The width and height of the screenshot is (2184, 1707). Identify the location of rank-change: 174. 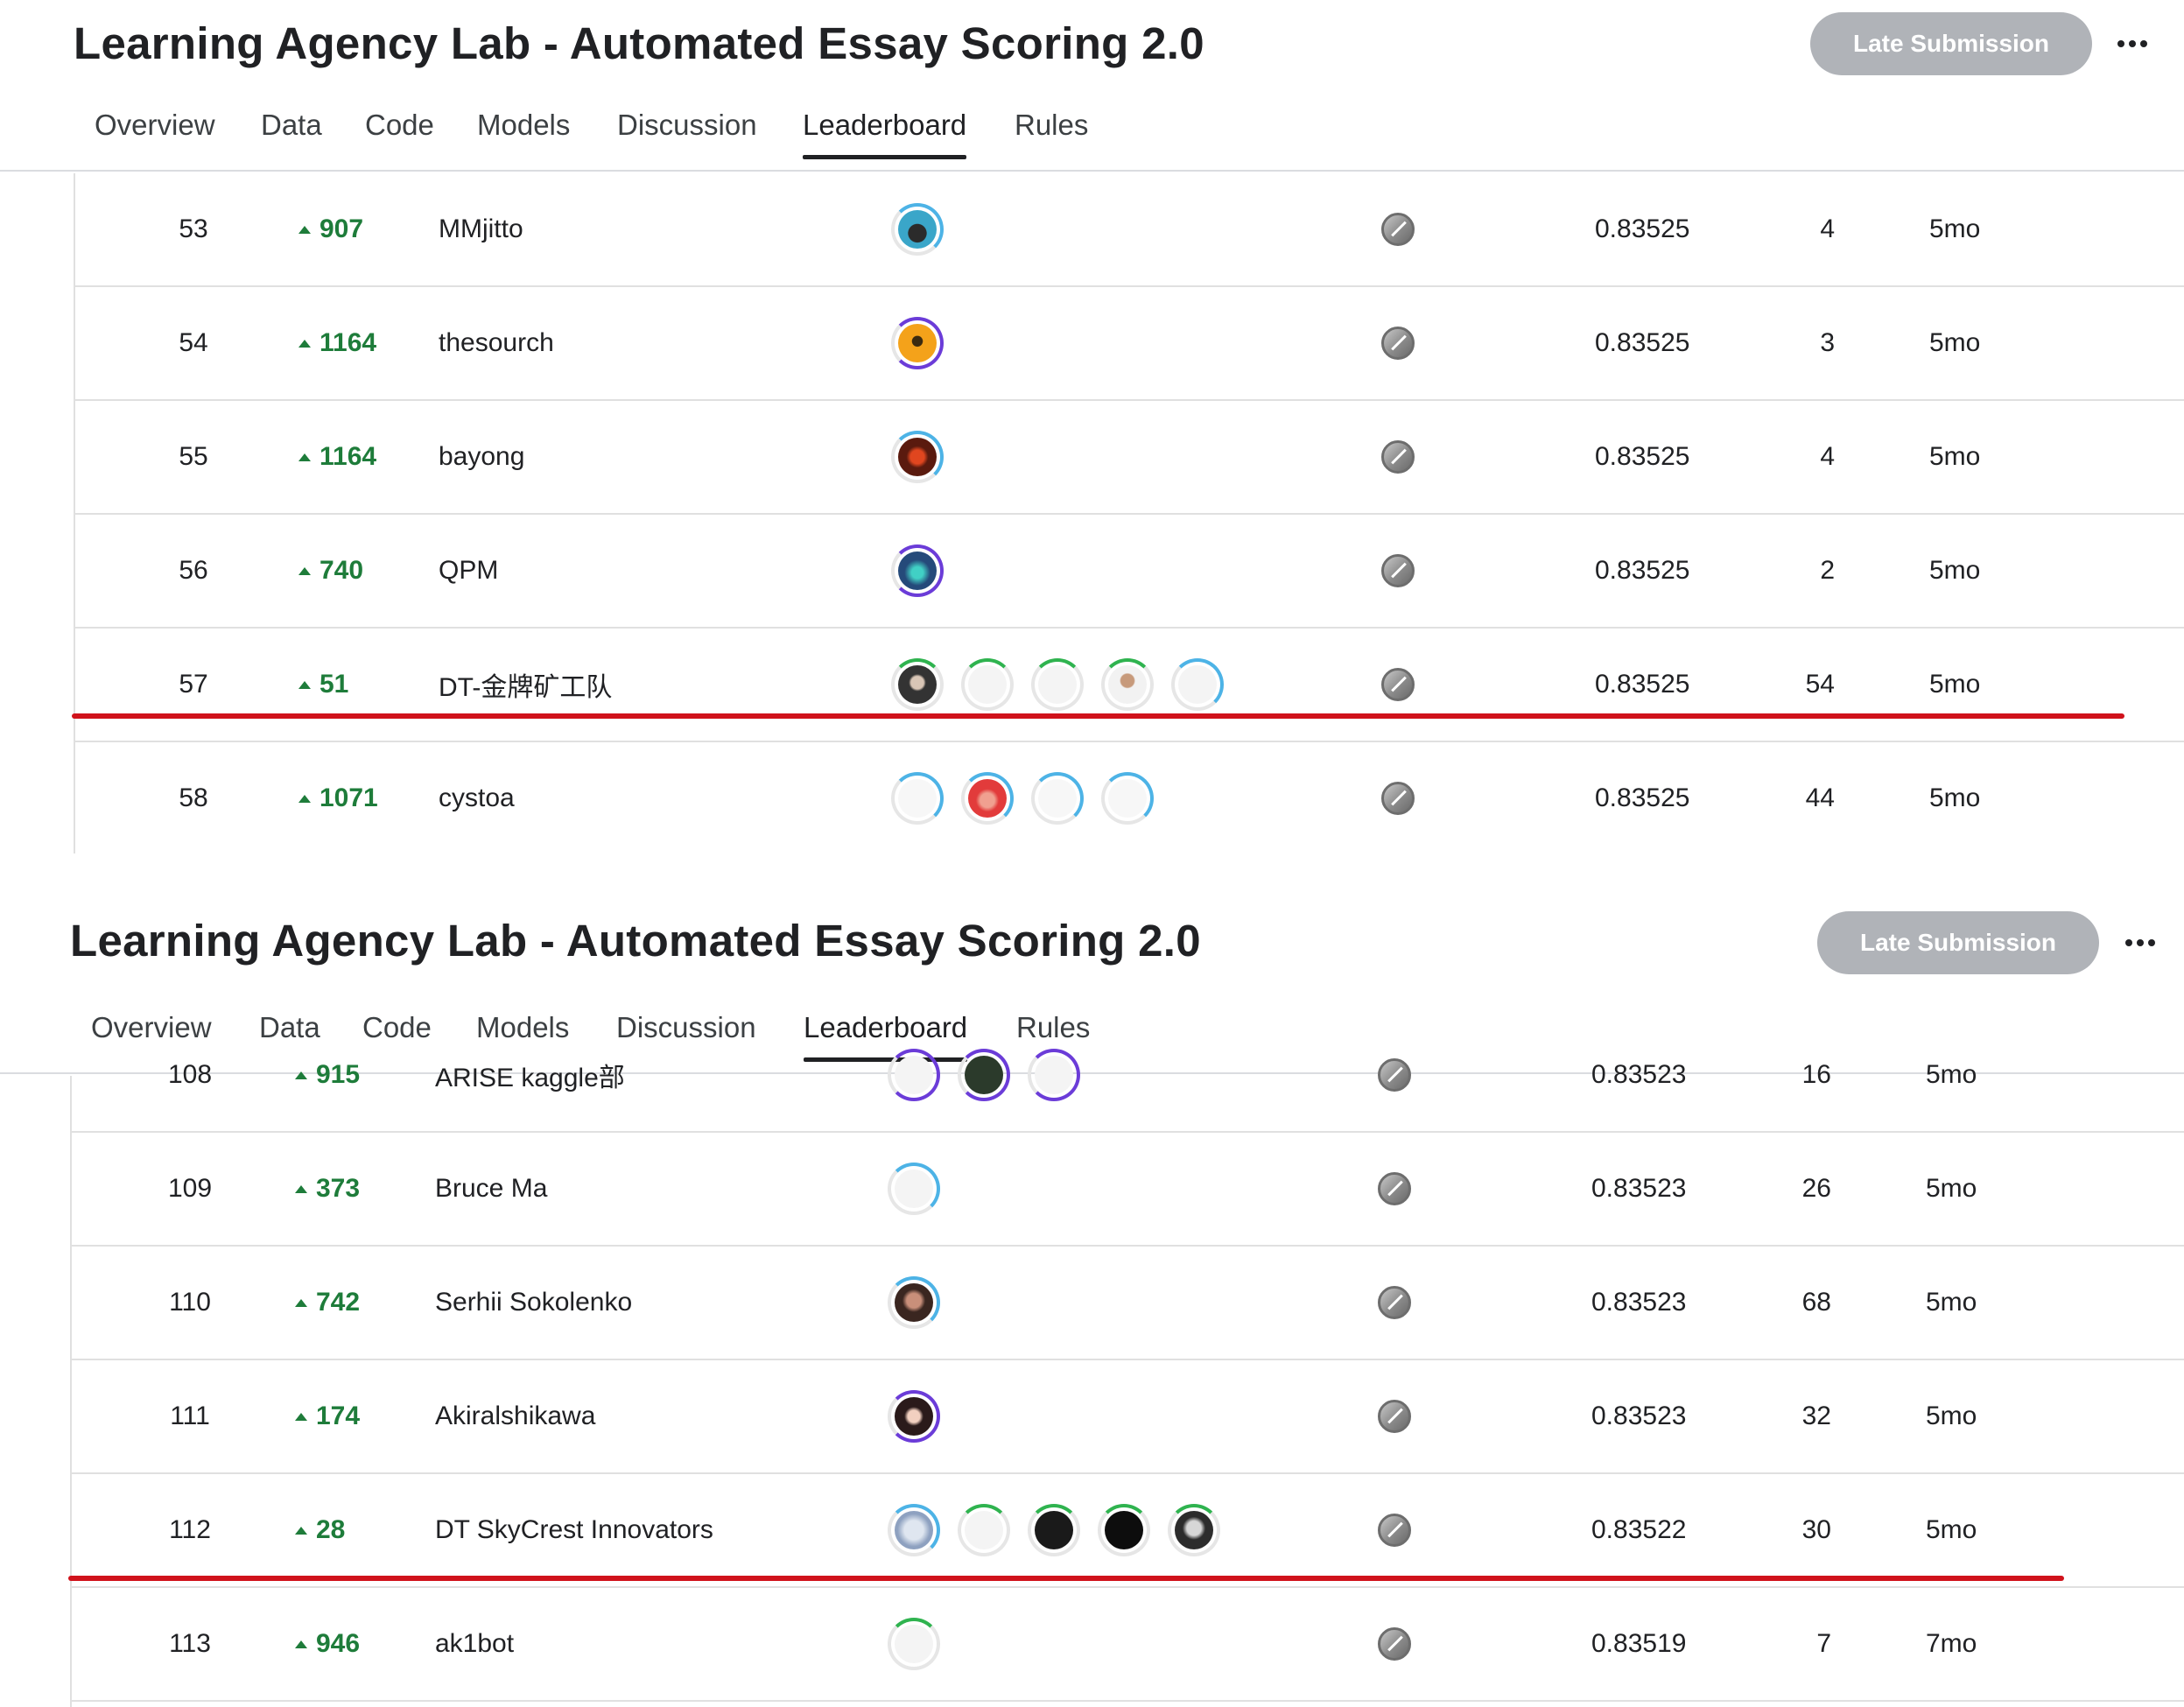
(327, 1416).